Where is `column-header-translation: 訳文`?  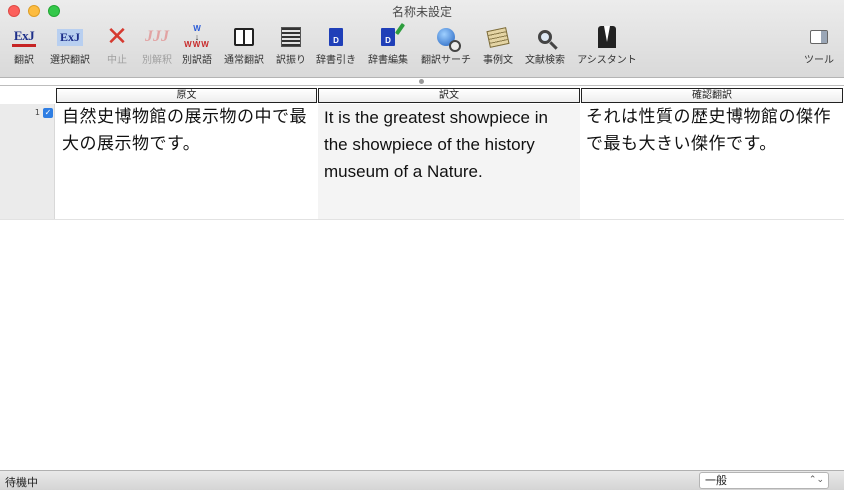
column-header-translation: 訳文 is located at coordinates (449, 95).